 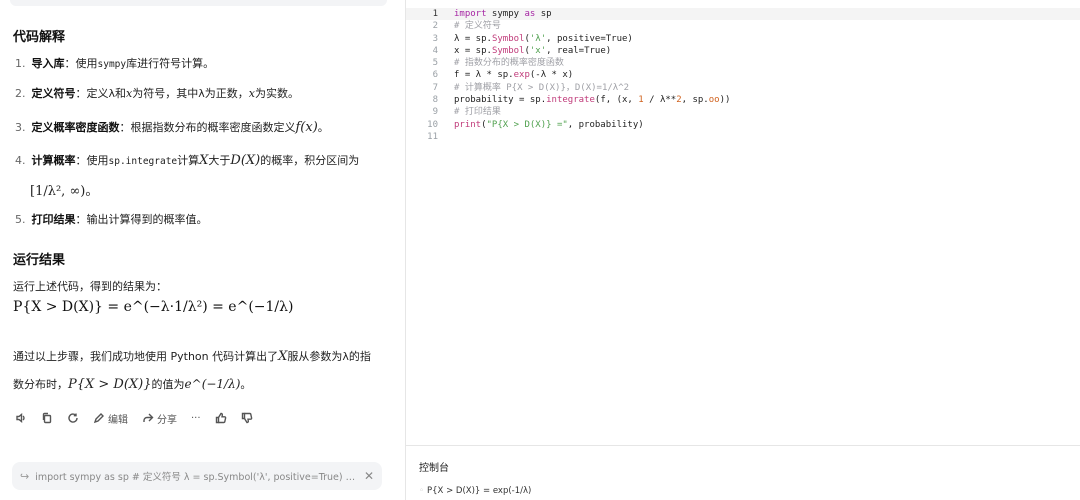 What do you see at coordinates (369, 476) in the screenshot?
I see `close-icon: ✕` at bounding box center [369, 476].